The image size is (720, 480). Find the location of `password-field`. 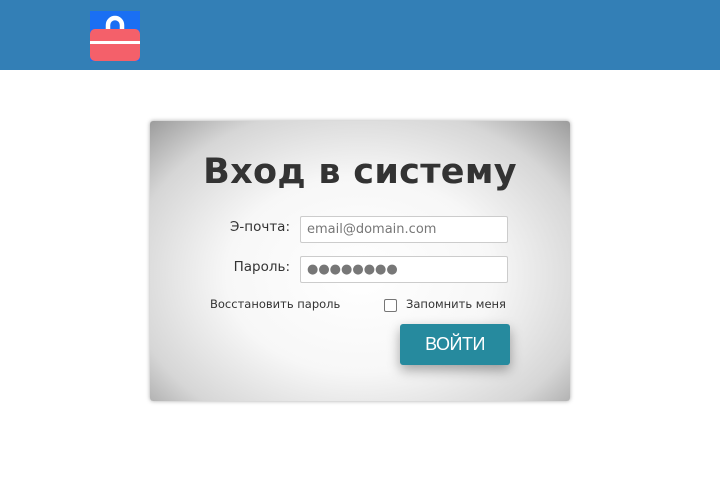

password-field is located at coordinates (404, 269).